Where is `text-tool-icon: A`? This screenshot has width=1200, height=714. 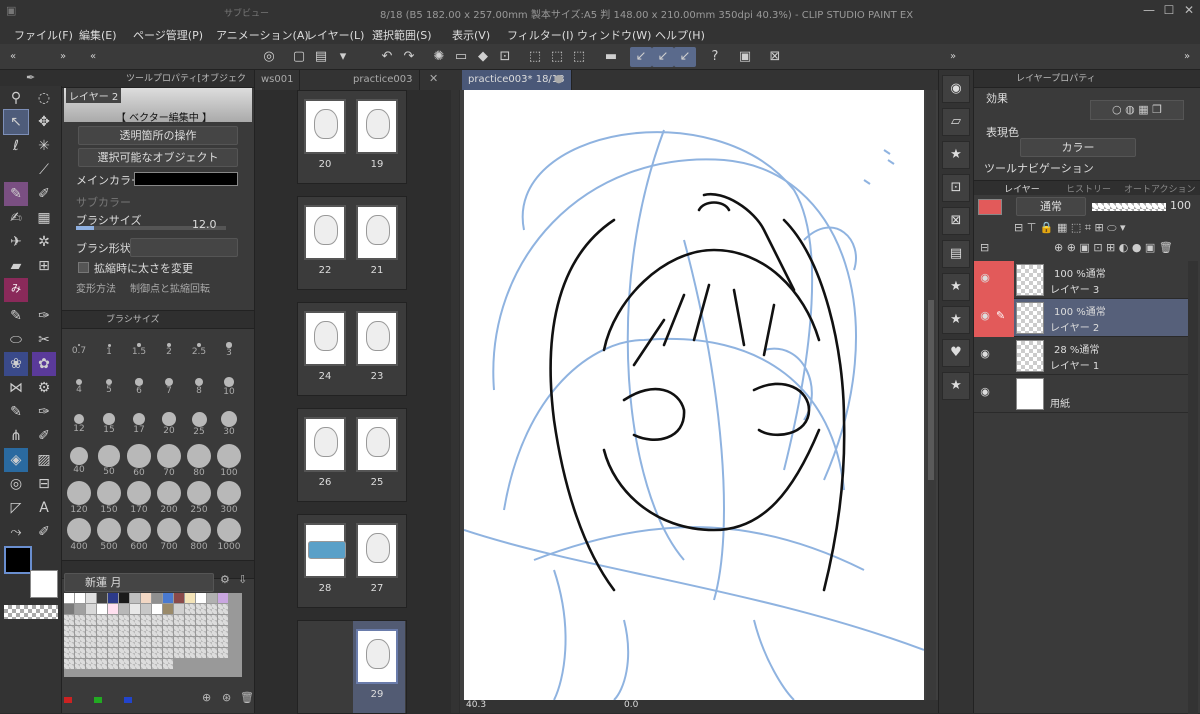
text-tool-icon: A is located at coordinates (44, 508).